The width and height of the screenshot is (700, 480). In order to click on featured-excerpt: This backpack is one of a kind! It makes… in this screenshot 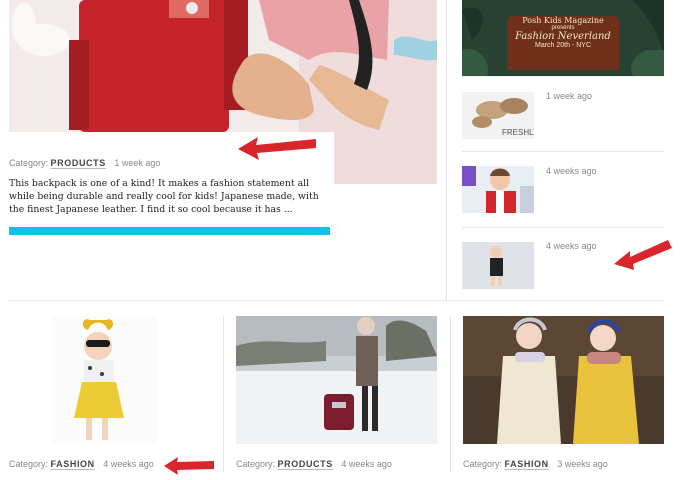, I will do `click(164, 196)`.